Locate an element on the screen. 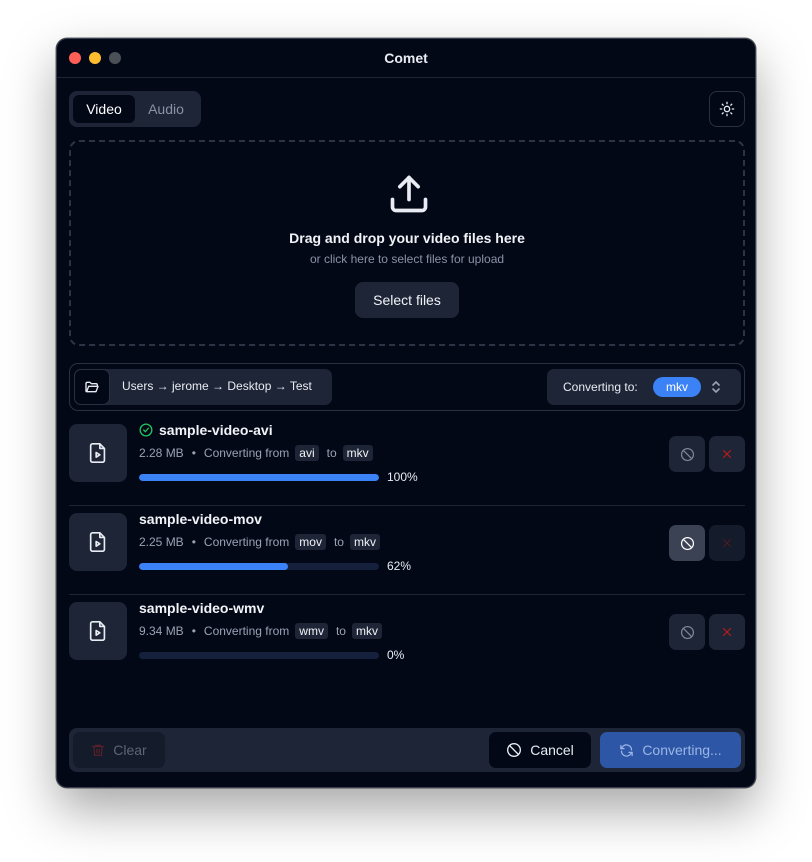 This screenshot has height=862, width=812. tab-video: Video is located at coordinates (104, 109).